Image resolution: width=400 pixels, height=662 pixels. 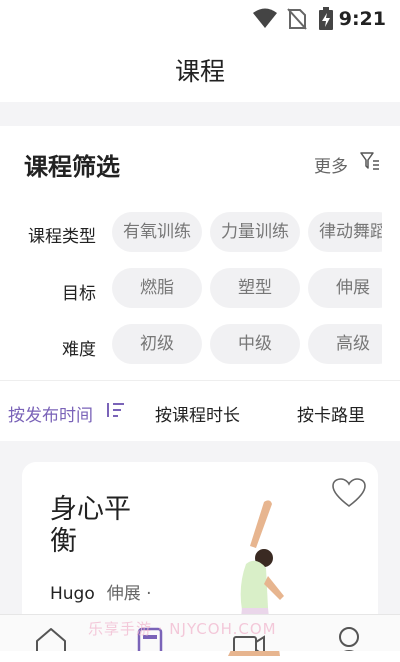 I want to click on coach-name: Hugo, so click(x=72, y=594).